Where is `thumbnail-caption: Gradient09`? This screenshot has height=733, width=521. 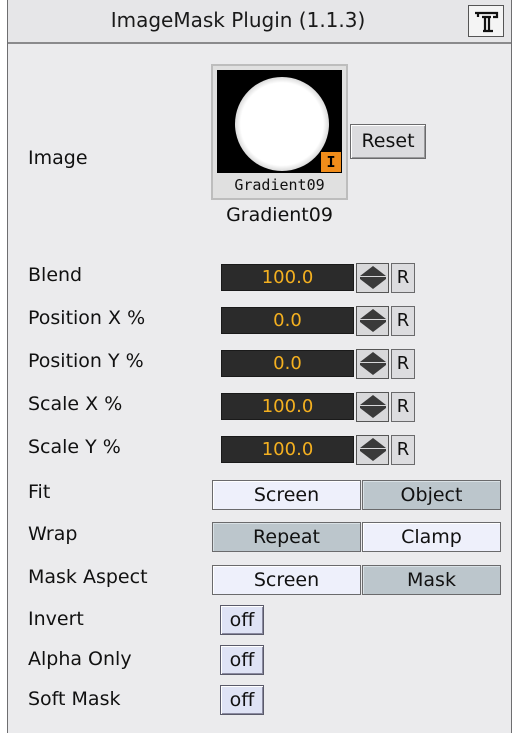
thumbnail-caption: Gradient09 is located at coordinates (279, 185).